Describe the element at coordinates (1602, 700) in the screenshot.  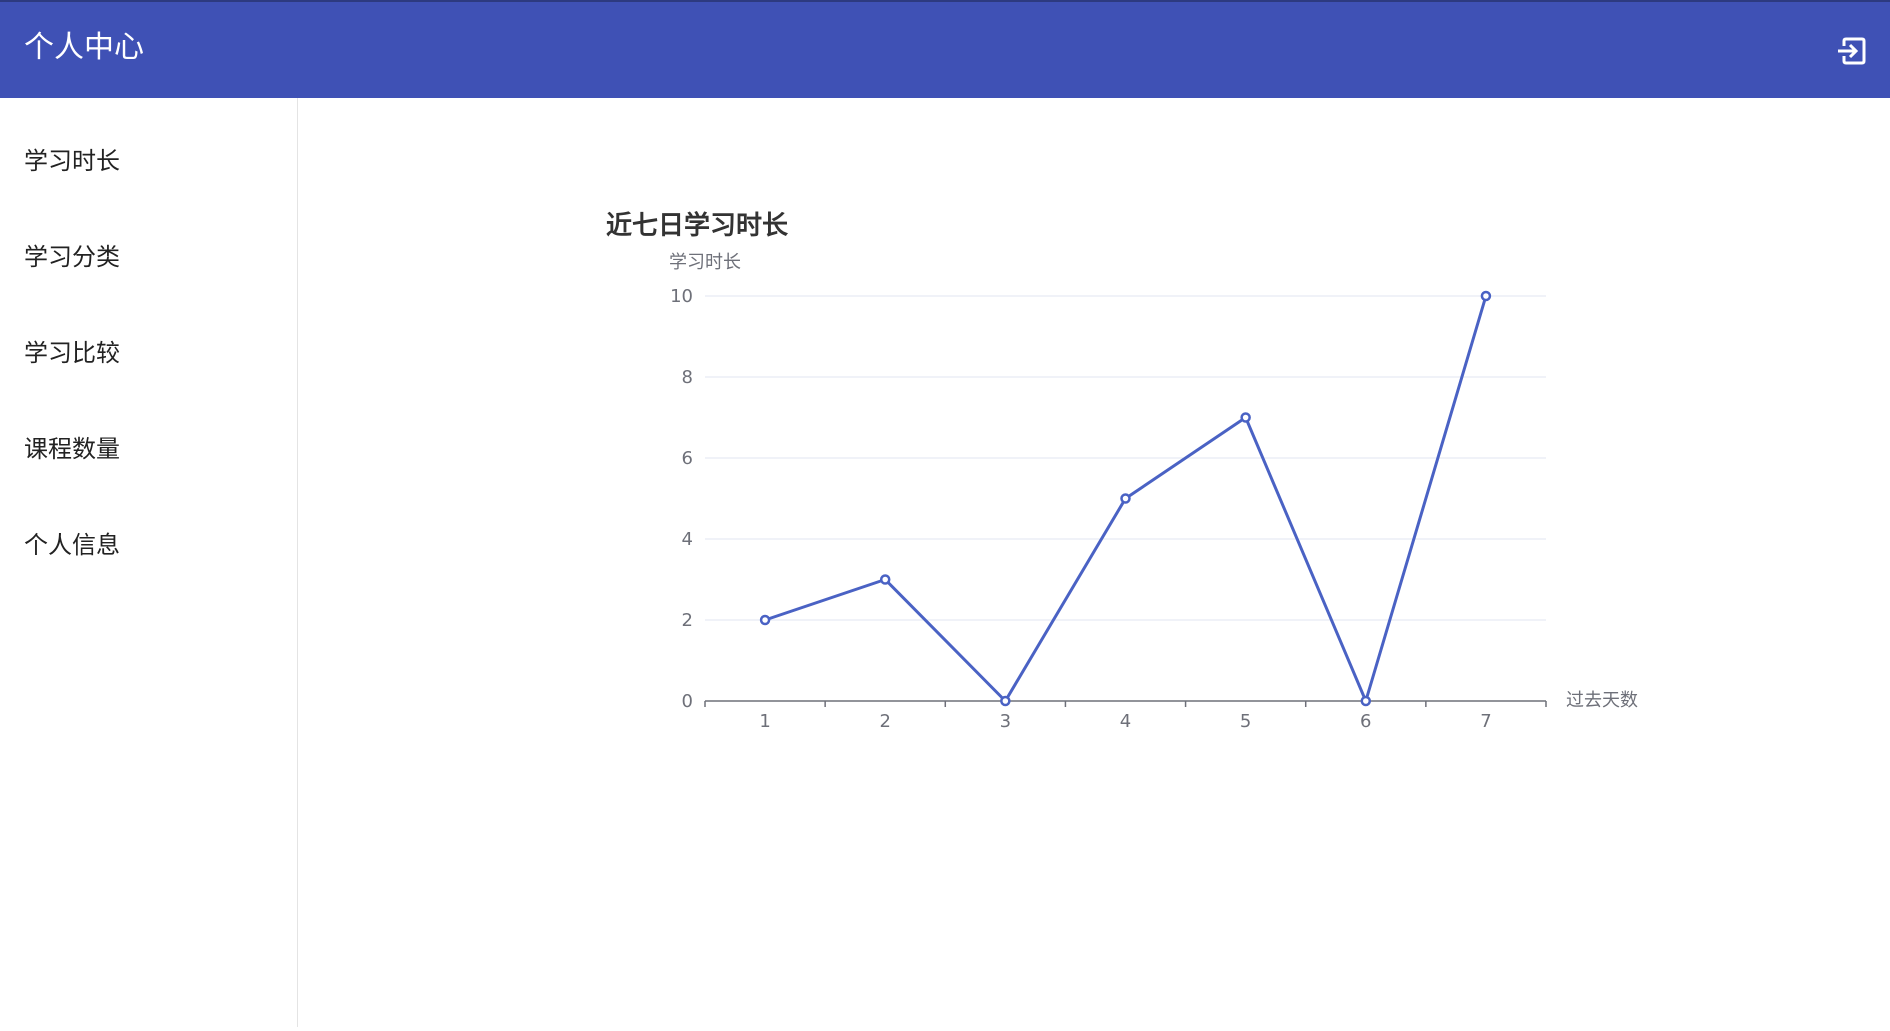
I see `x-axis-label: 过去天数` at that location.